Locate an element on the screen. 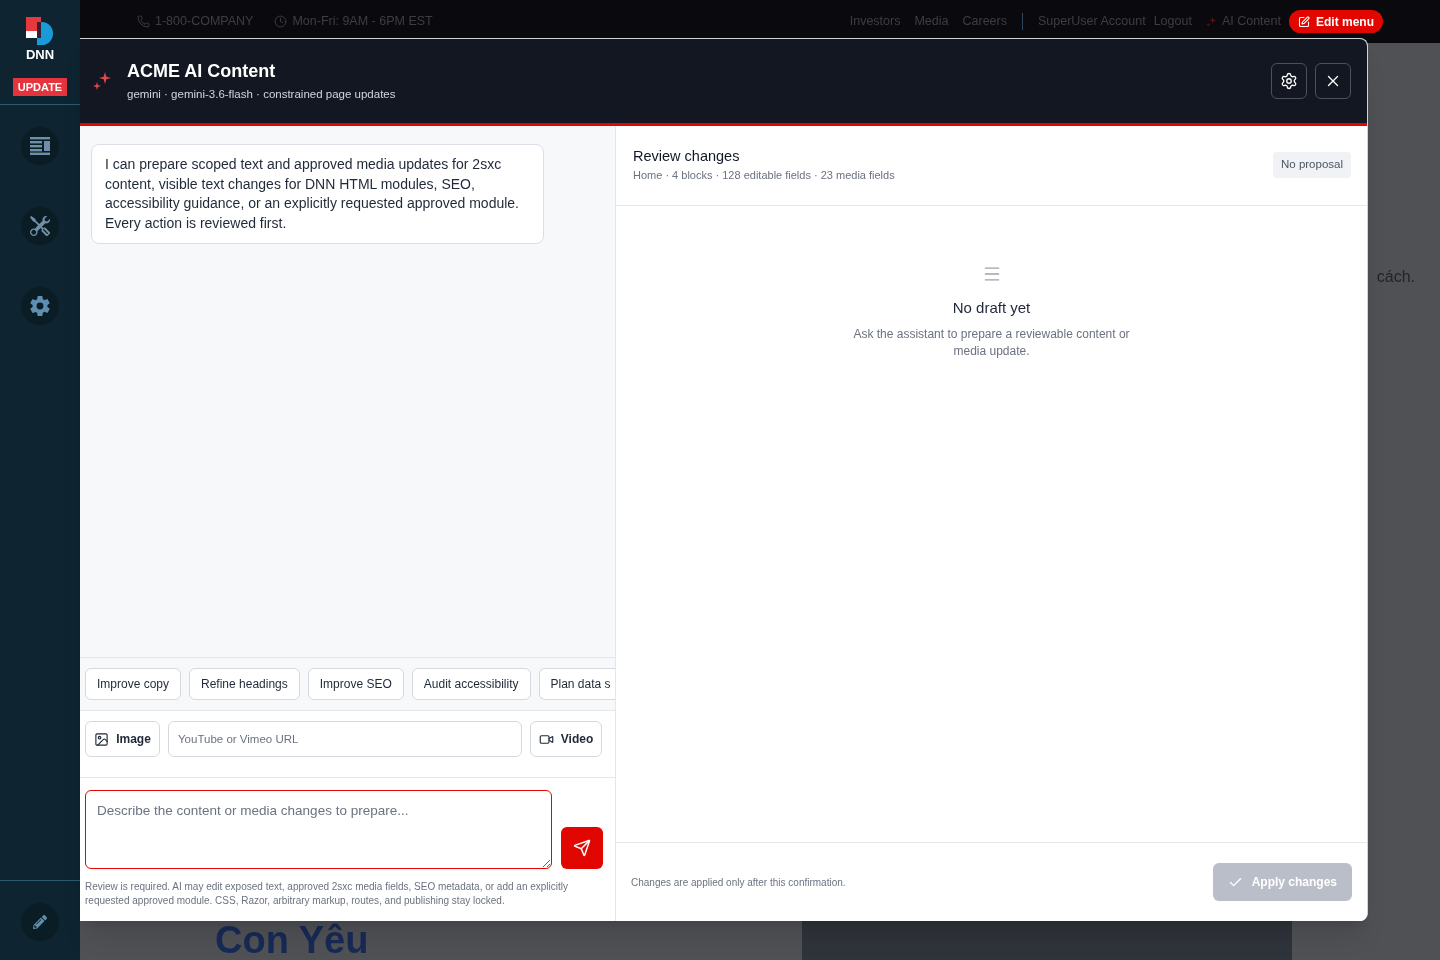 This screenshot has height=960, width=1440. send-button is located at coordinates (582, 848).